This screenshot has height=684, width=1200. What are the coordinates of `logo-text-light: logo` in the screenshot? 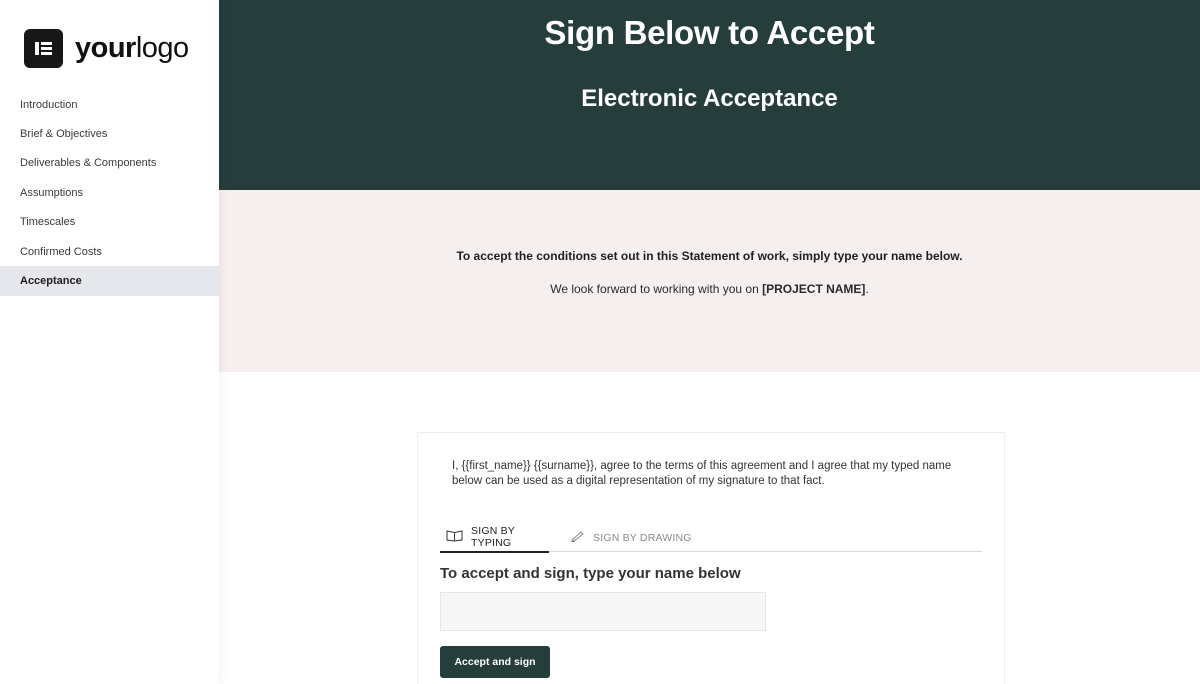 It's located at (162, 47).